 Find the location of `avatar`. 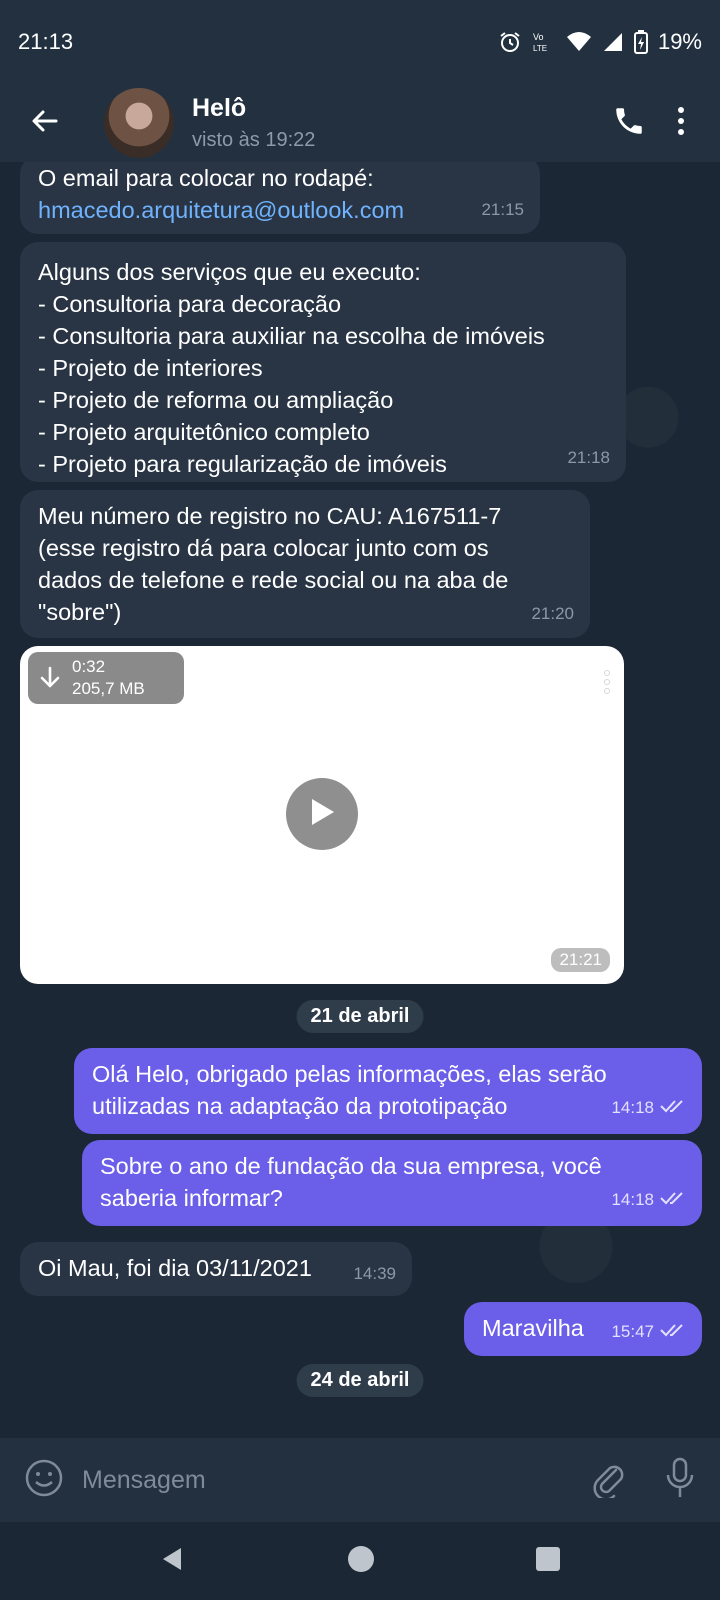

avatar is located at coordinates (139, 123).